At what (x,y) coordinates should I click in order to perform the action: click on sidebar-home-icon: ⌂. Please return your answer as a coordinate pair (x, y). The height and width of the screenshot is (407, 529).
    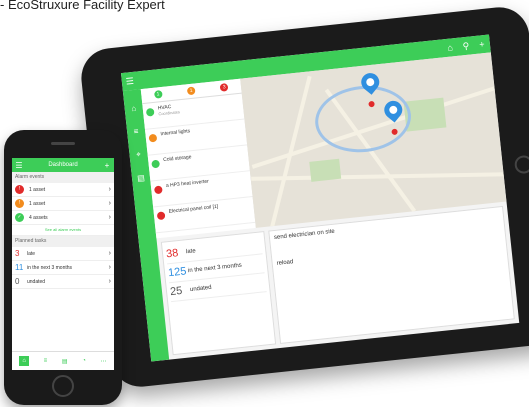
    Looking at the image, I should click on (133, 108).